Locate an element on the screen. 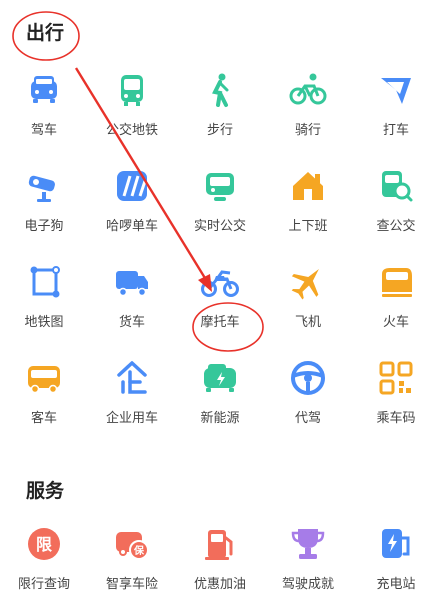 This screenshot has height=608, width=440. grid-item-label: 新能源 is located at coordinates (220, 418).